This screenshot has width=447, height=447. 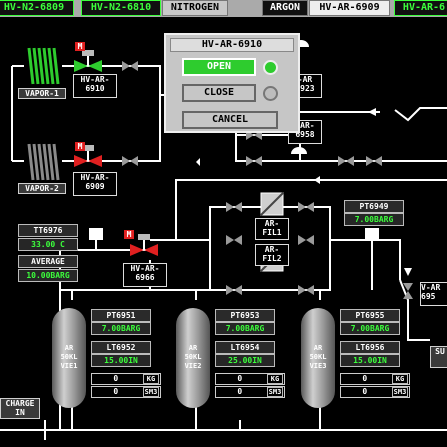 What do you see at coordinates (48, 275) in the screenshot?
I see `average-value: 10.00BARG` at bounding box center [48, 275].